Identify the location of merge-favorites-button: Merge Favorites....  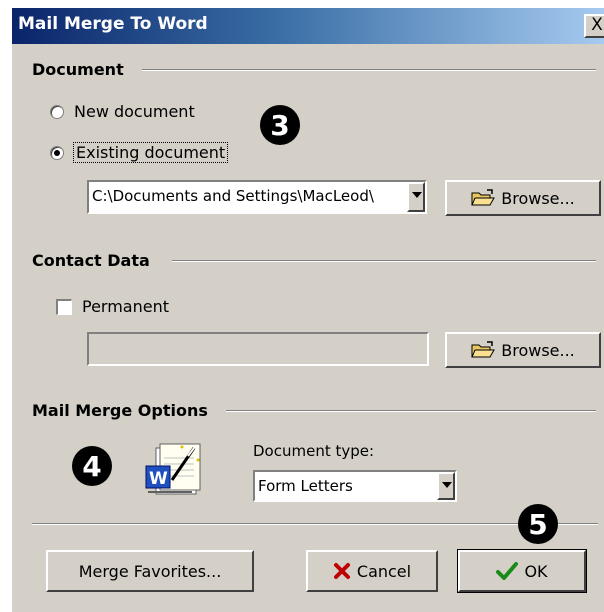
(150, 571).